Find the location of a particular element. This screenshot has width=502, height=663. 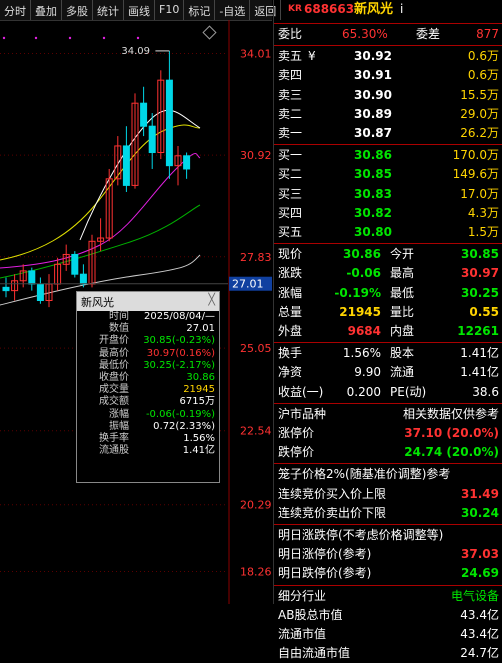

ma-line-magenta is located at coordinates (100, 211).